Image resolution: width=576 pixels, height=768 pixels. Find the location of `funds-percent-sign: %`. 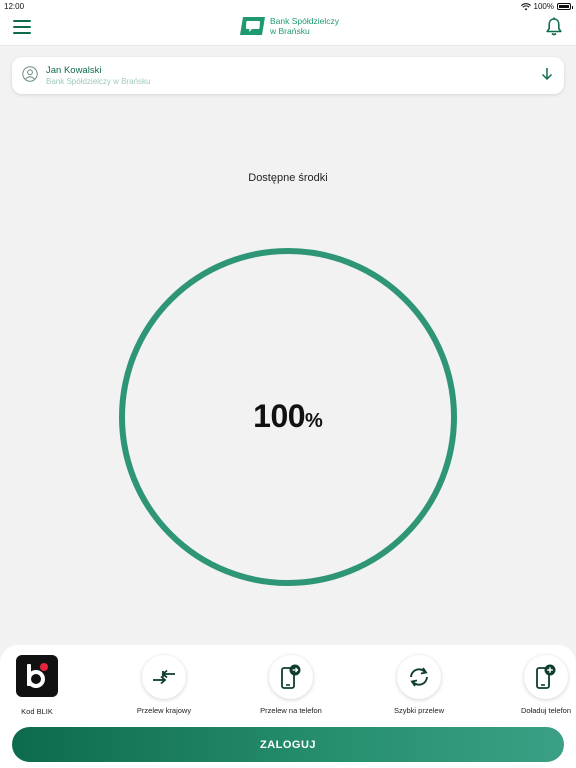

funds-percent-sign: % is located at coordinates (314, 421).